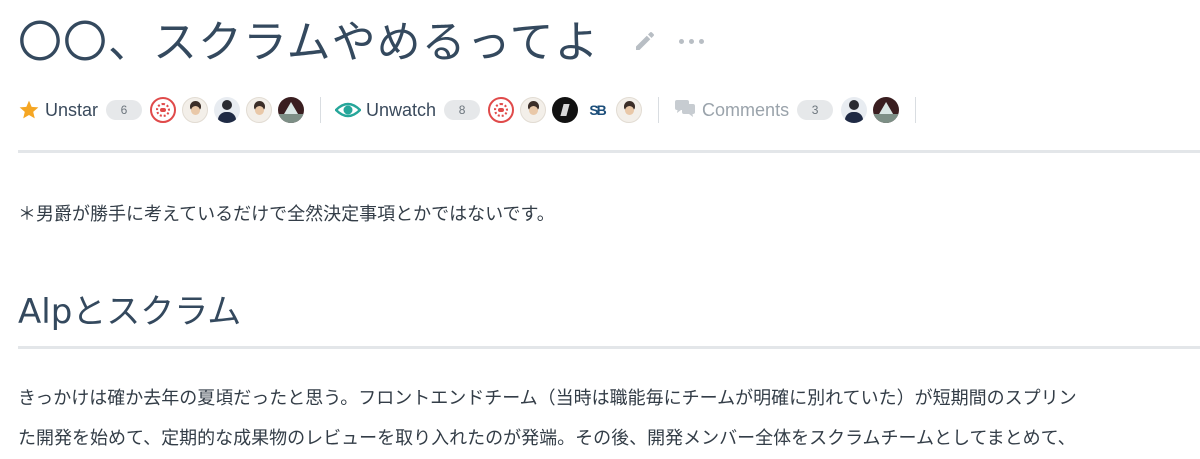 Image resolution: width=1200 pixels, height=459 pixels. Describe the element at coordinates (71, 110) in the screenshot. I see `unstar-button: Unstar` at that location.